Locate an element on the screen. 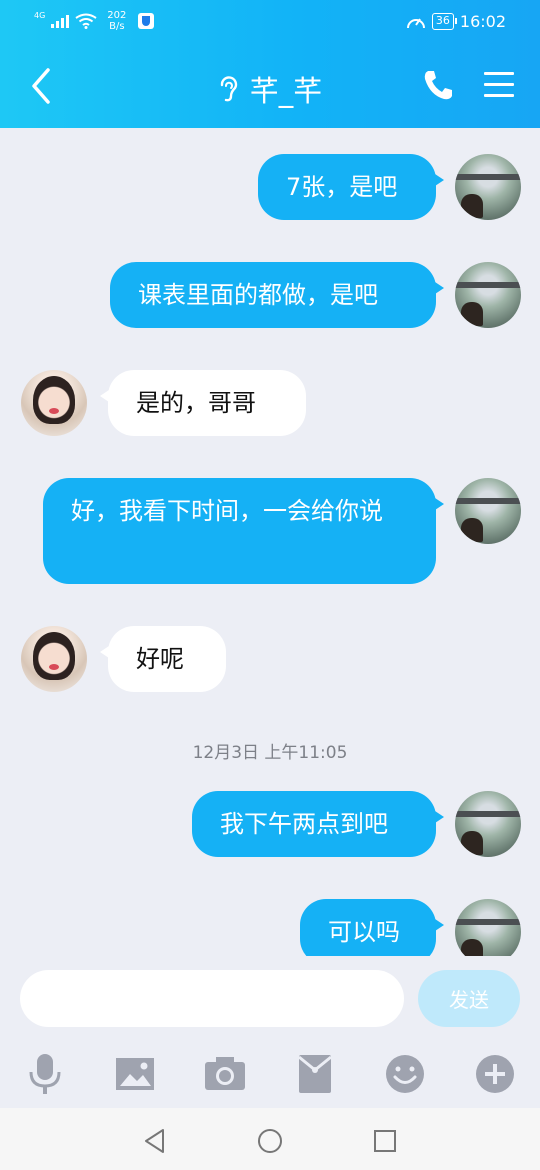  shield-icon is located at coordinates (146, 21).